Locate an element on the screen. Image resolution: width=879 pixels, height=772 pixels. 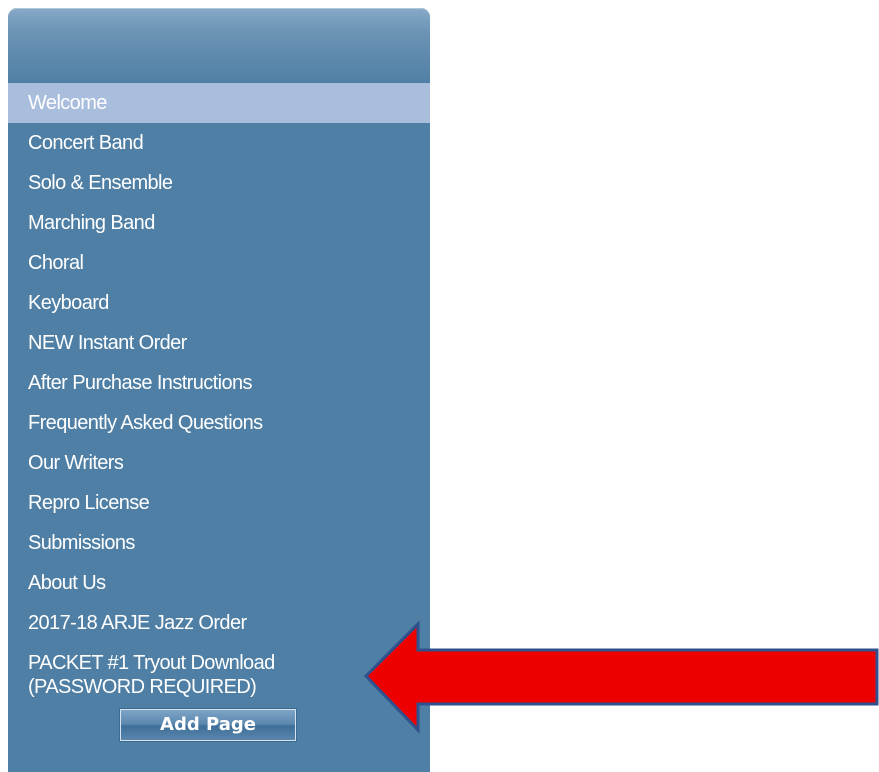
nav-item-solo-ensemble: Solo & Ensemble is located at coordinates (219, 183).